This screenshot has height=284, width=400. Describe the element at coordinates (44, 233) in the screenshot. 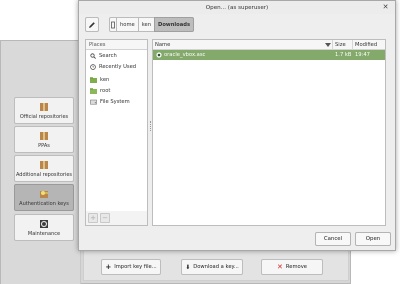

I see `sidebar-item-label: Maintenance` at that location.